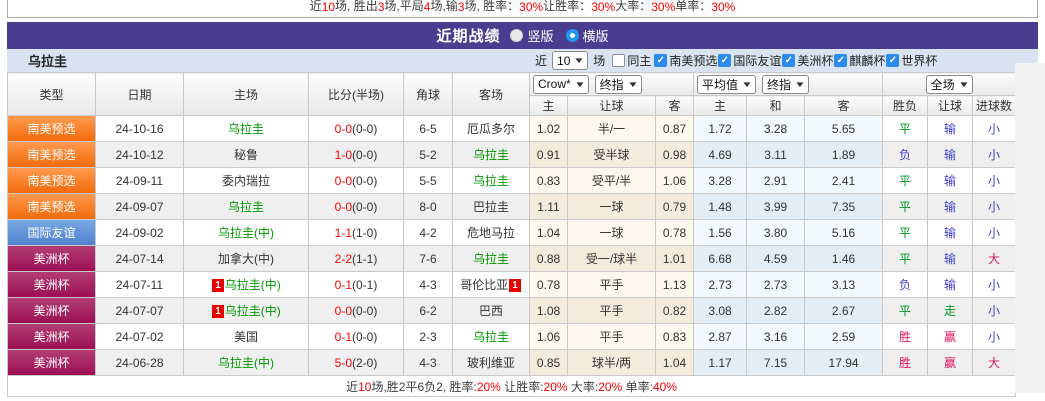 The height and width of the screenshot is (401, 1045). Describe the element at coordinates (365, 258) in the screenshot. I see `halftime-score: (1-1)` at that location.